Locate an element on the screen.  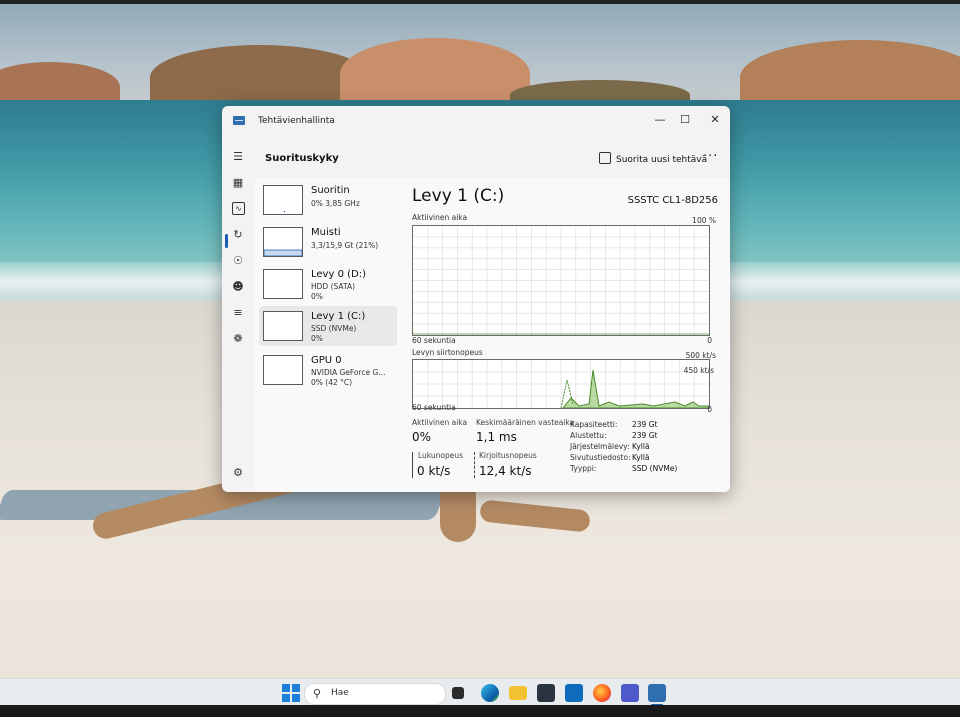
active-time-label: Aktiivinen aika is located at coordinates (440, 422).